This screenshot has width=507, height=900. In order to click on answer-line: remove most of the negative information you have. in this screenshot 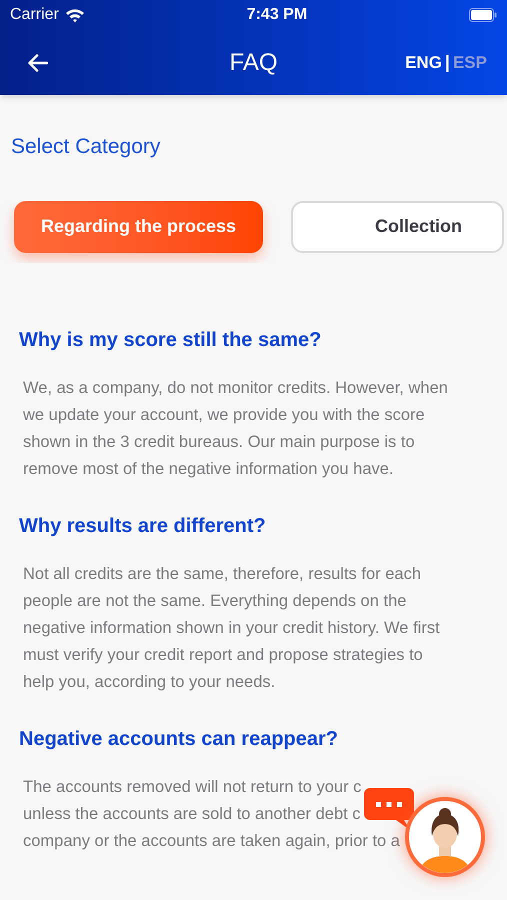, I will do `click(208, 469)`.